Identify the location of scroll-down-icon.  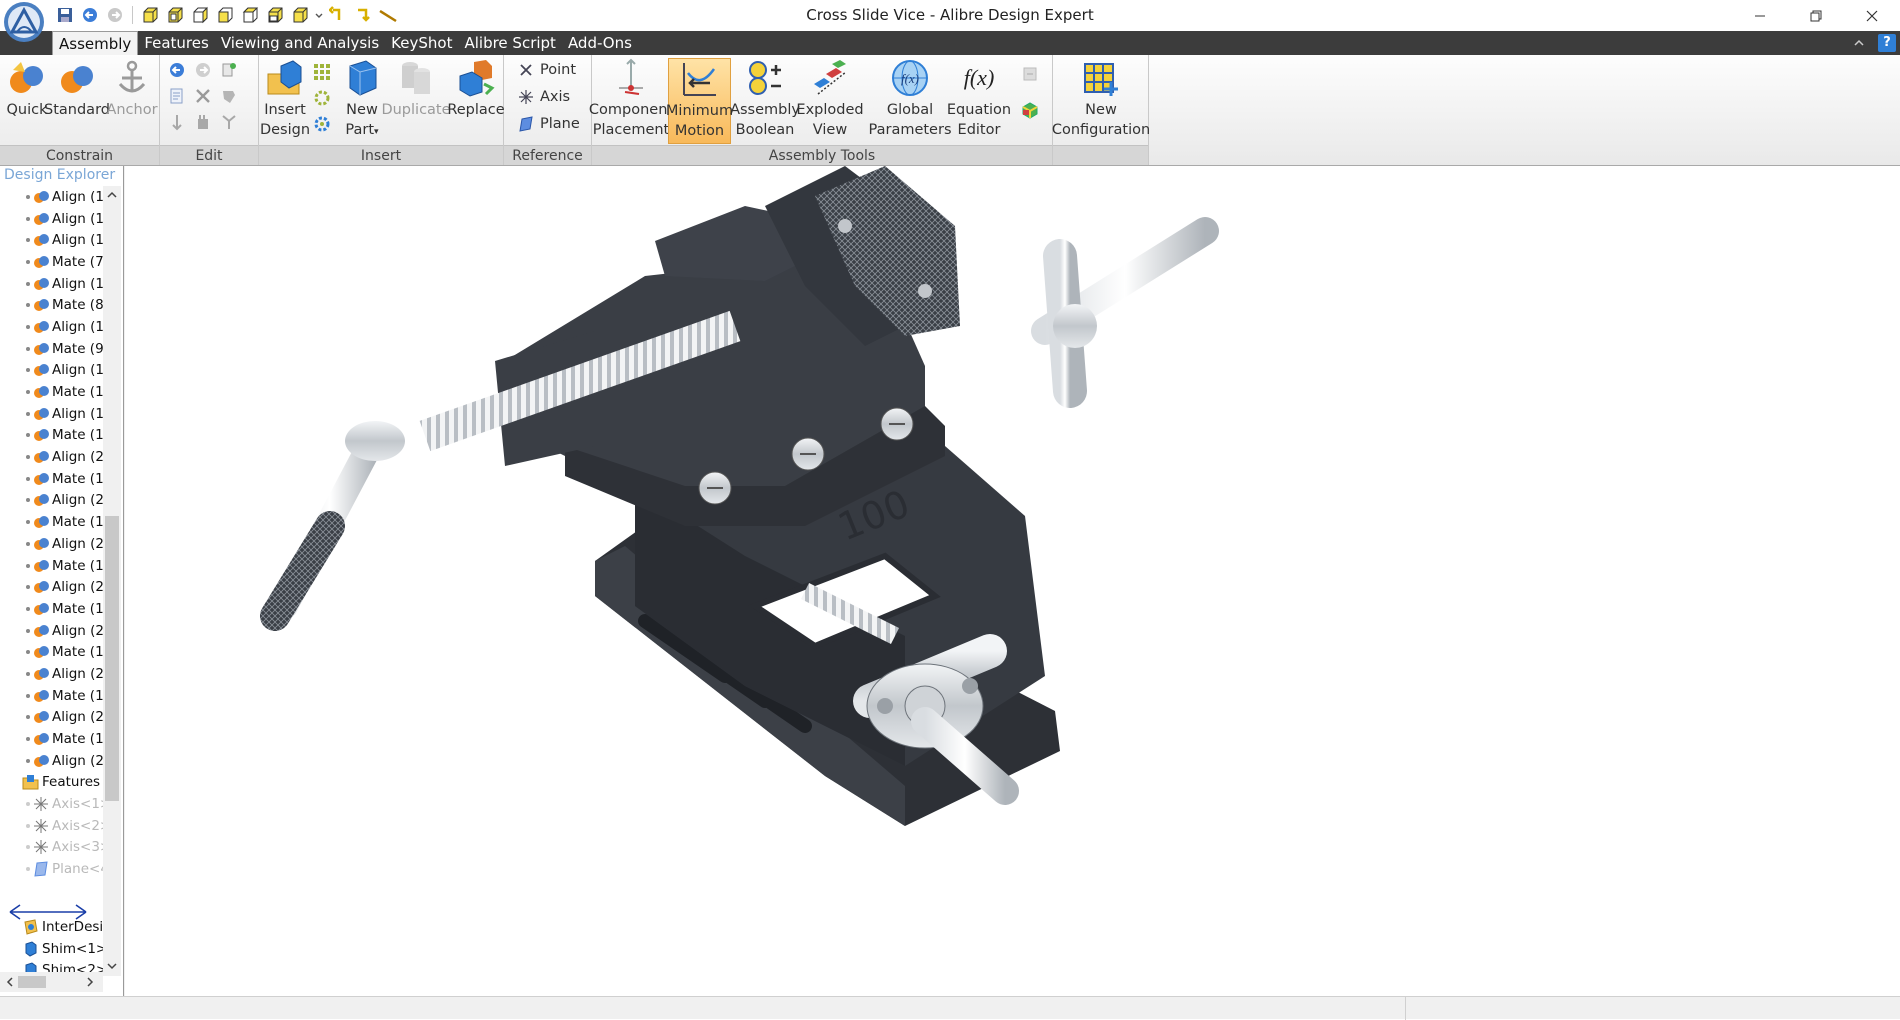
(112, 966).